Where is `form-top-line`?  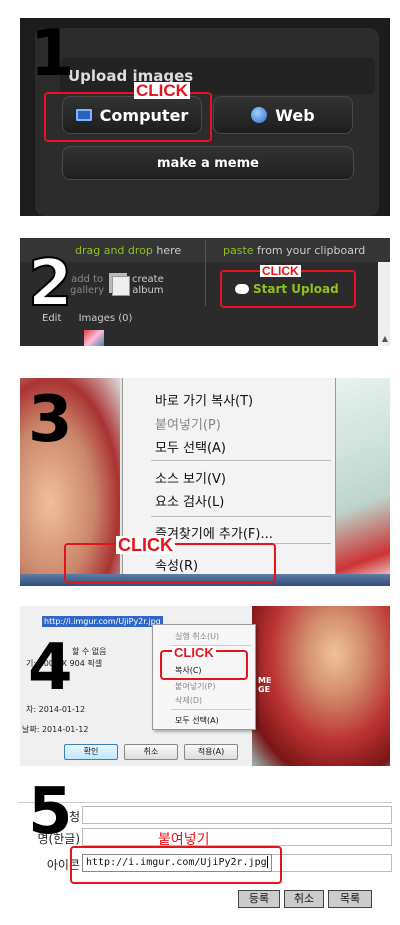
form-top-line is located at coordinates (205, 802).